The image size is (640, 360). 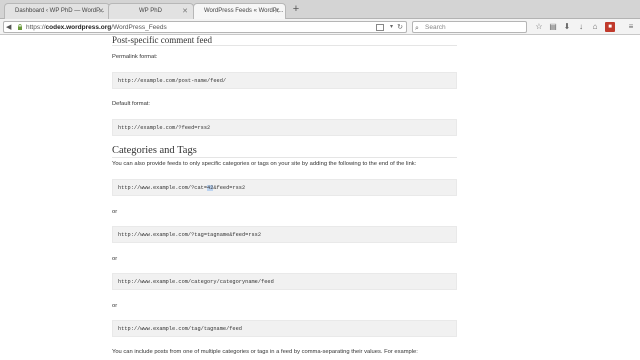 What do you see at coordinates (469, 27) in the screenshot?
I see `search-input: ⌕ Search` at bounding box center [469, 27].